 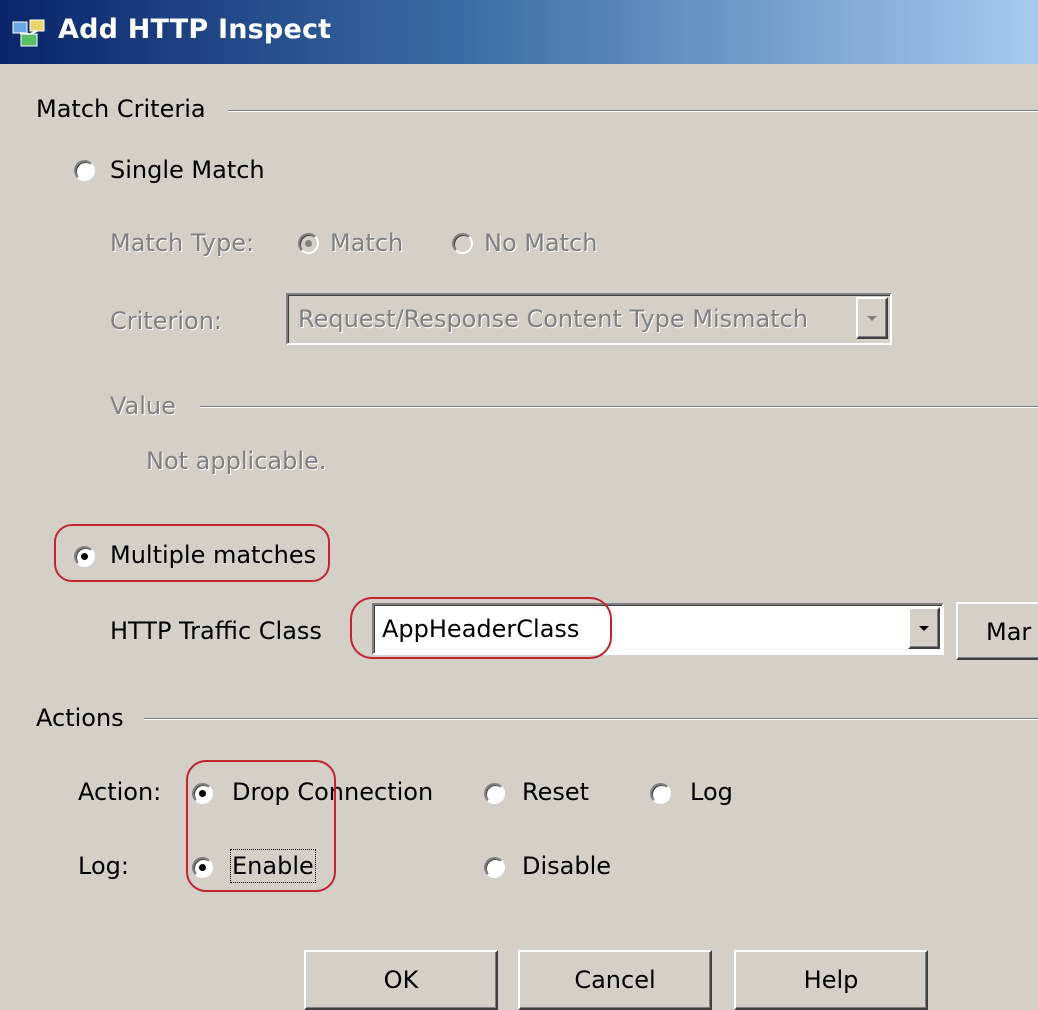 I want to click on action-log-radio, so click(x=660, y=793).